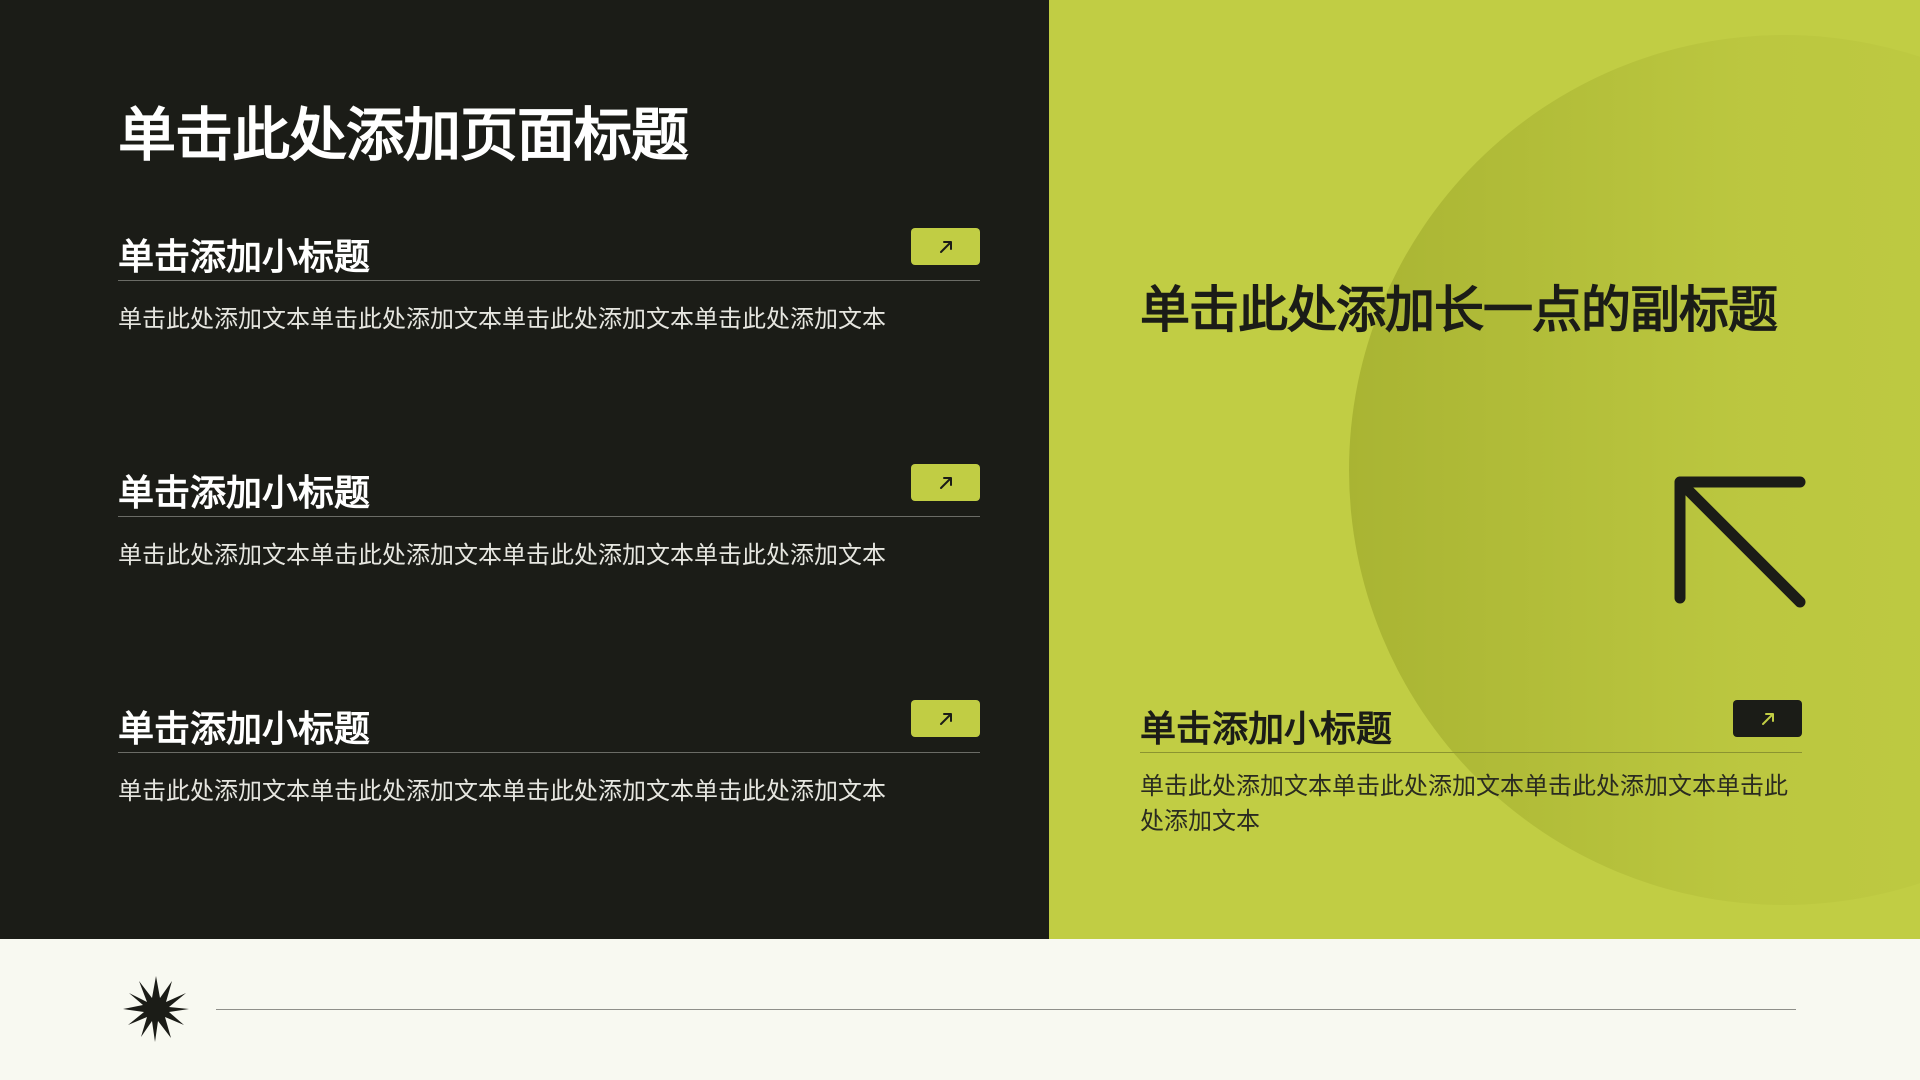 Image resolution: width=1920 pixels, height=1080 pixels. What do you see at coordinates (156, 1009) in the screenshot?
I see `starburst-icon` at bounding box center [156, 1009].